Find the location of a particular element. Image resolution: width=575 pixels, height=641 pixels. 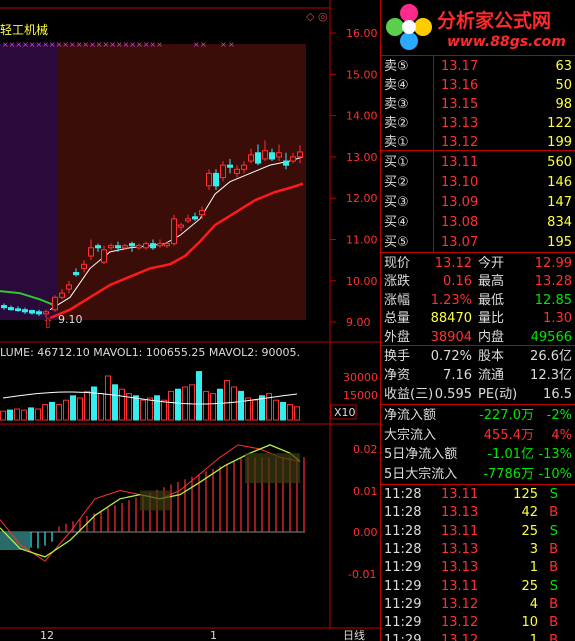

bid-row: 买③ 13.09 147 is located at coordinates (478, 202).